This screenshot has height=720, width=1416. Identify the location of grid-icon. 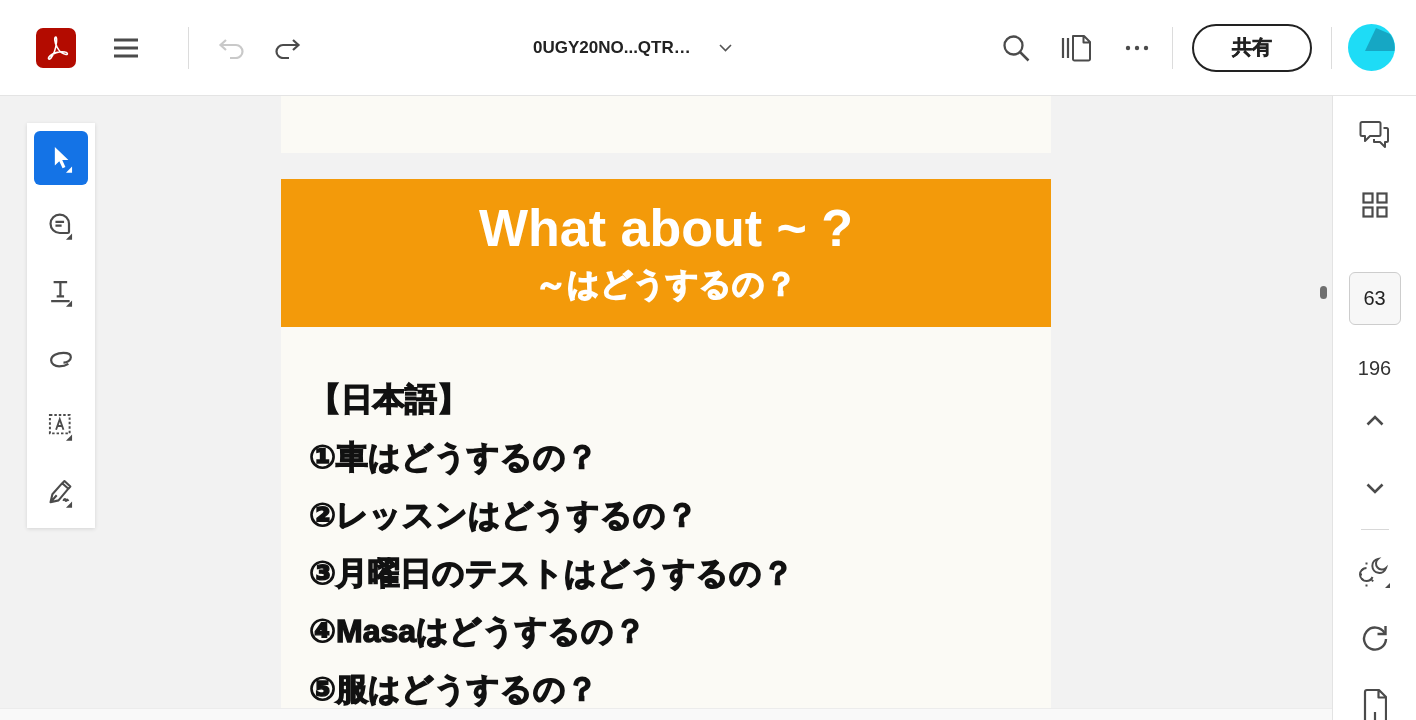
(1374, 205).